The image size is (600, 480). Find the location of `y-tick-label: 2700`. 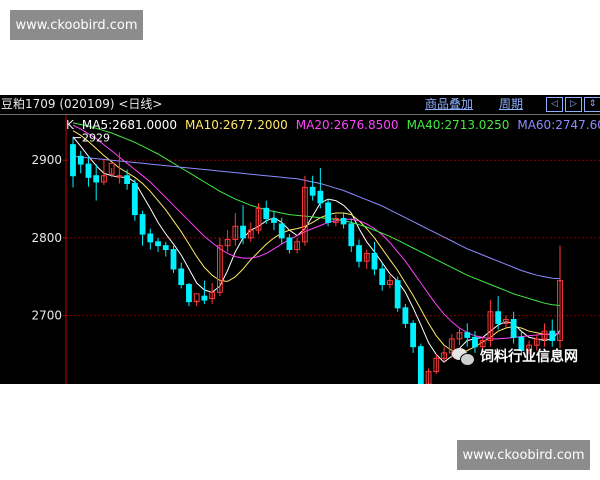

y-tick-label: 2700 is located at coordinates (46, 316).